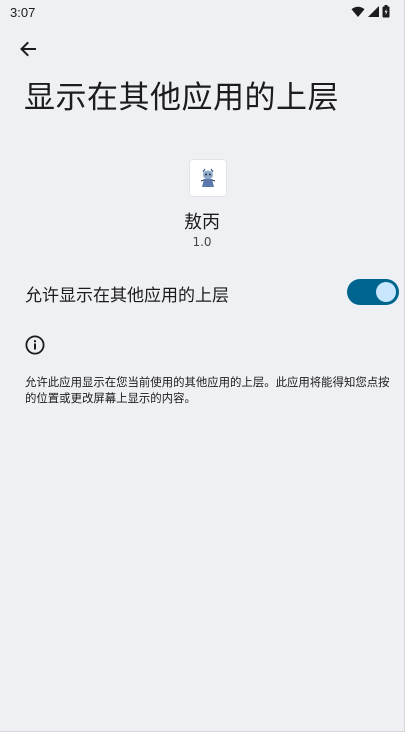 This screenshot has width=412, height=737. I want to click on status-time: 3:07, so click(23, 12).